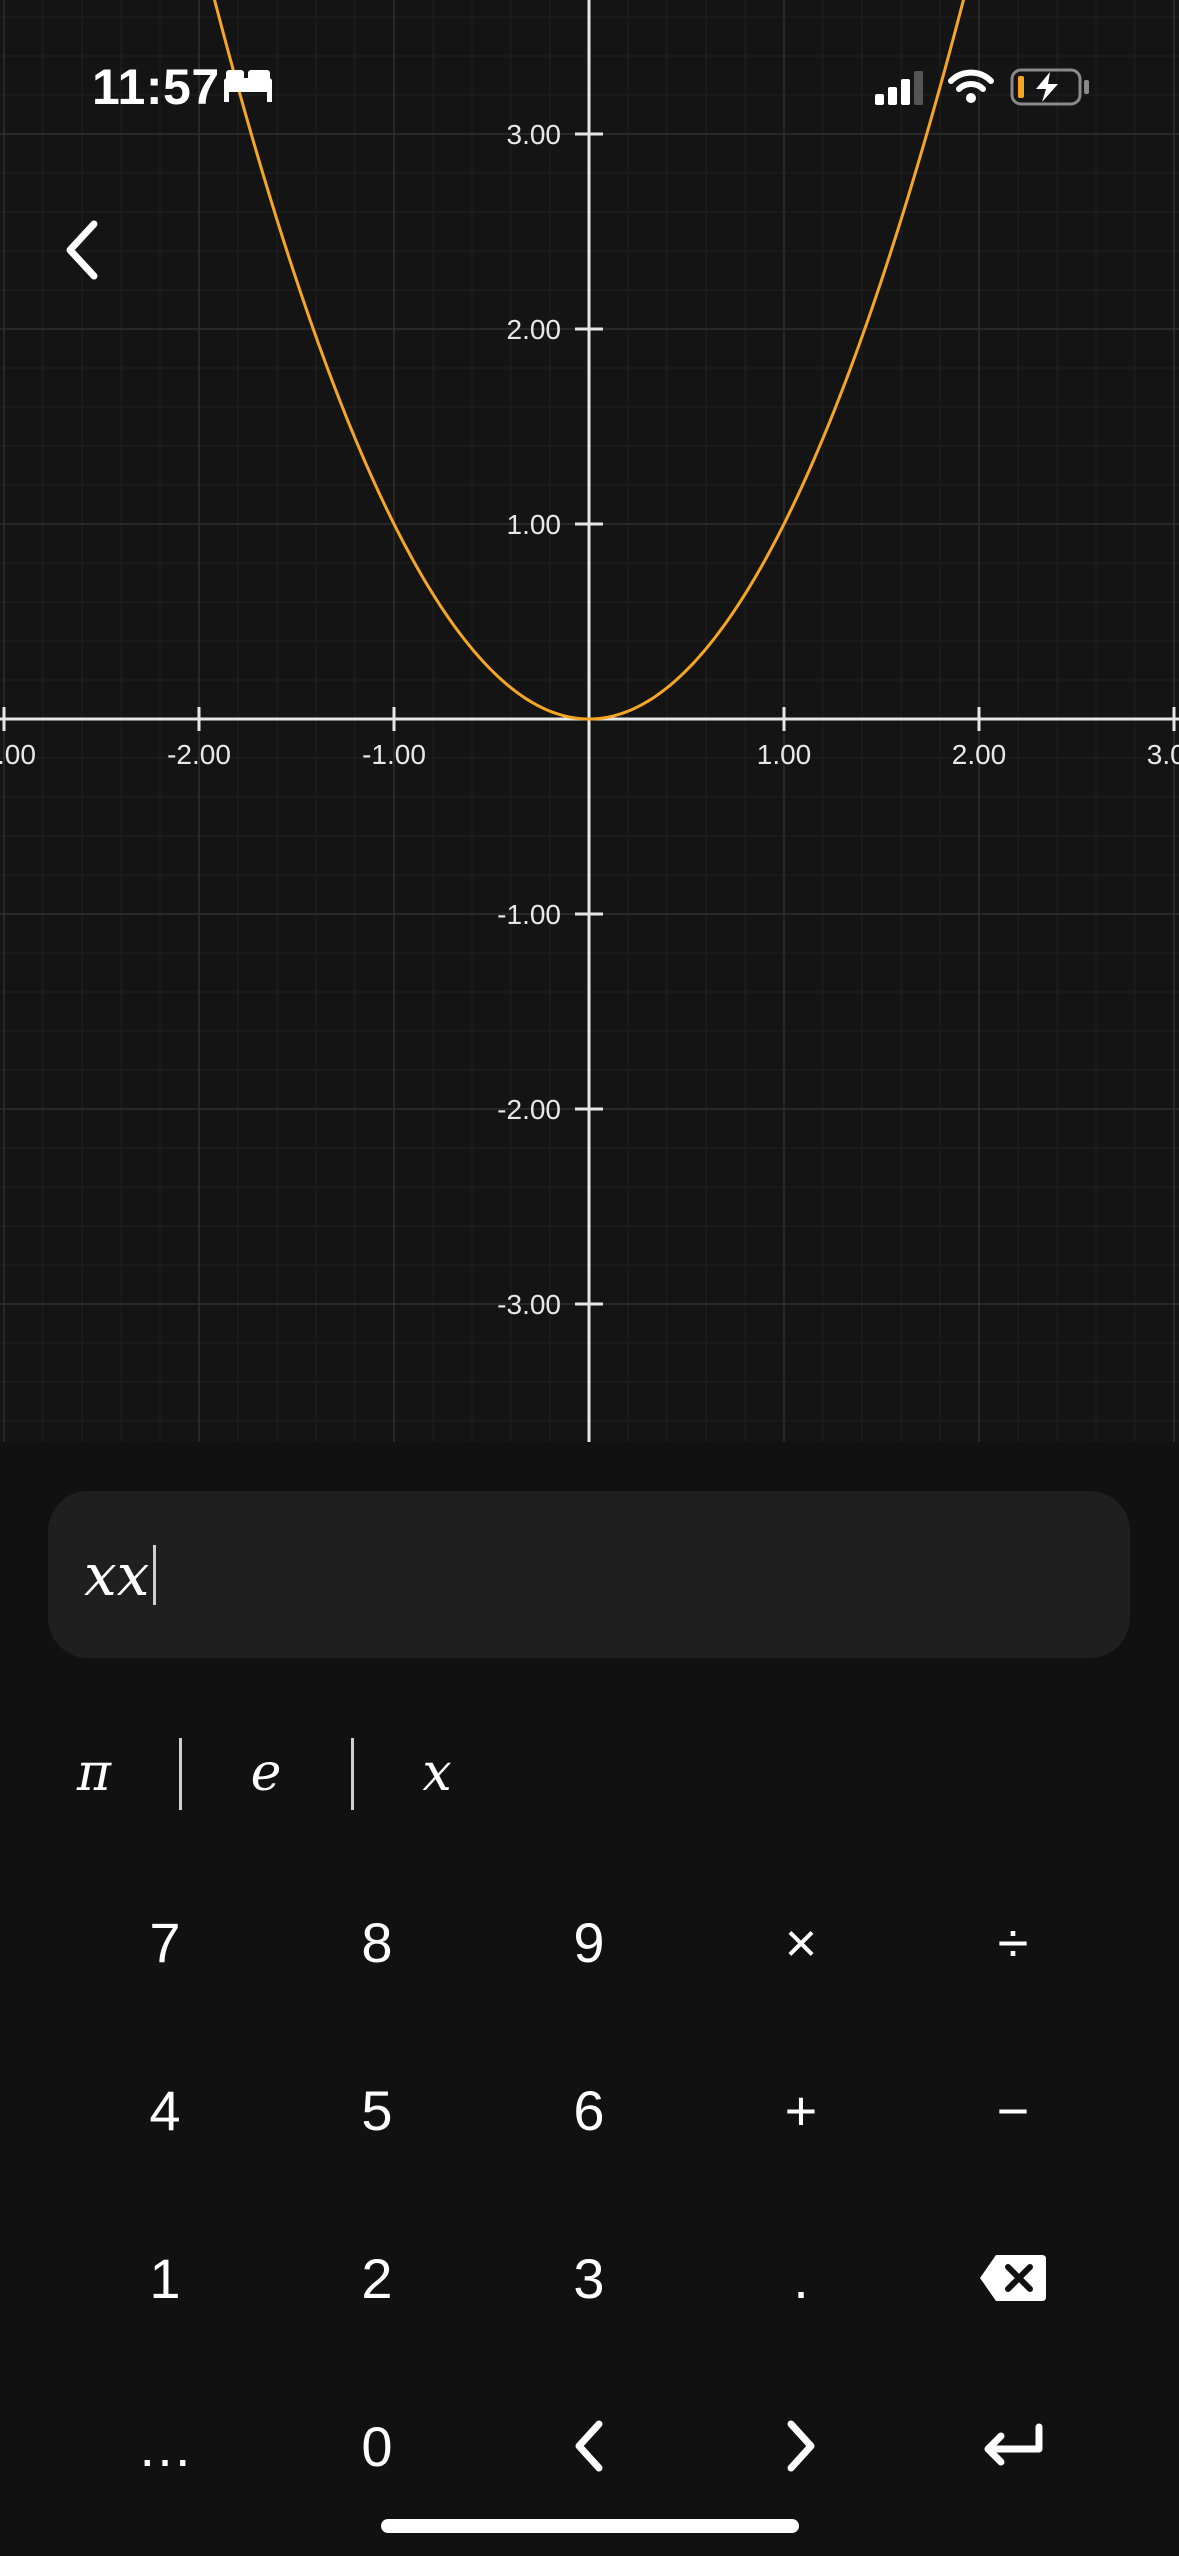  Describe the element at coordinates (266, 1773) in the screenshot. I see `constant-e-button: e` at that location.